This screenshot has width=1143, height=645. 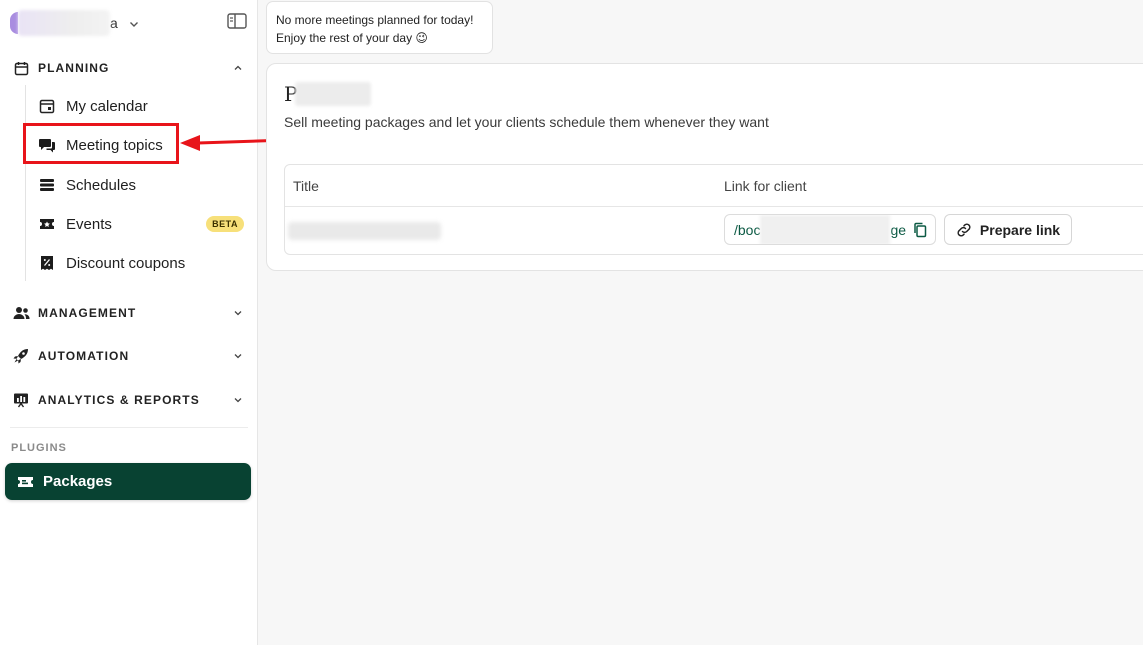 I want to click on account-avatar, so click(x=14, y=23).